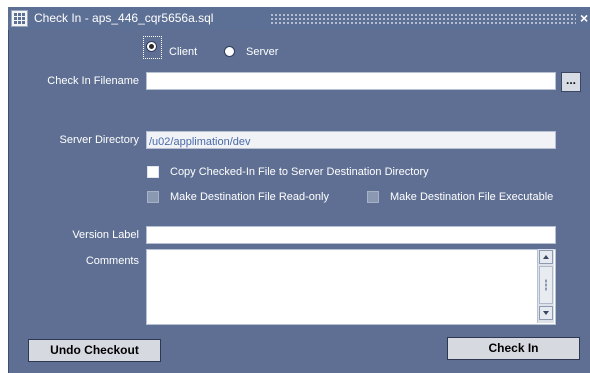 The width and height of the screenshot is (590, 373). I want to click on read-only-checkbox, so click(153, 197).